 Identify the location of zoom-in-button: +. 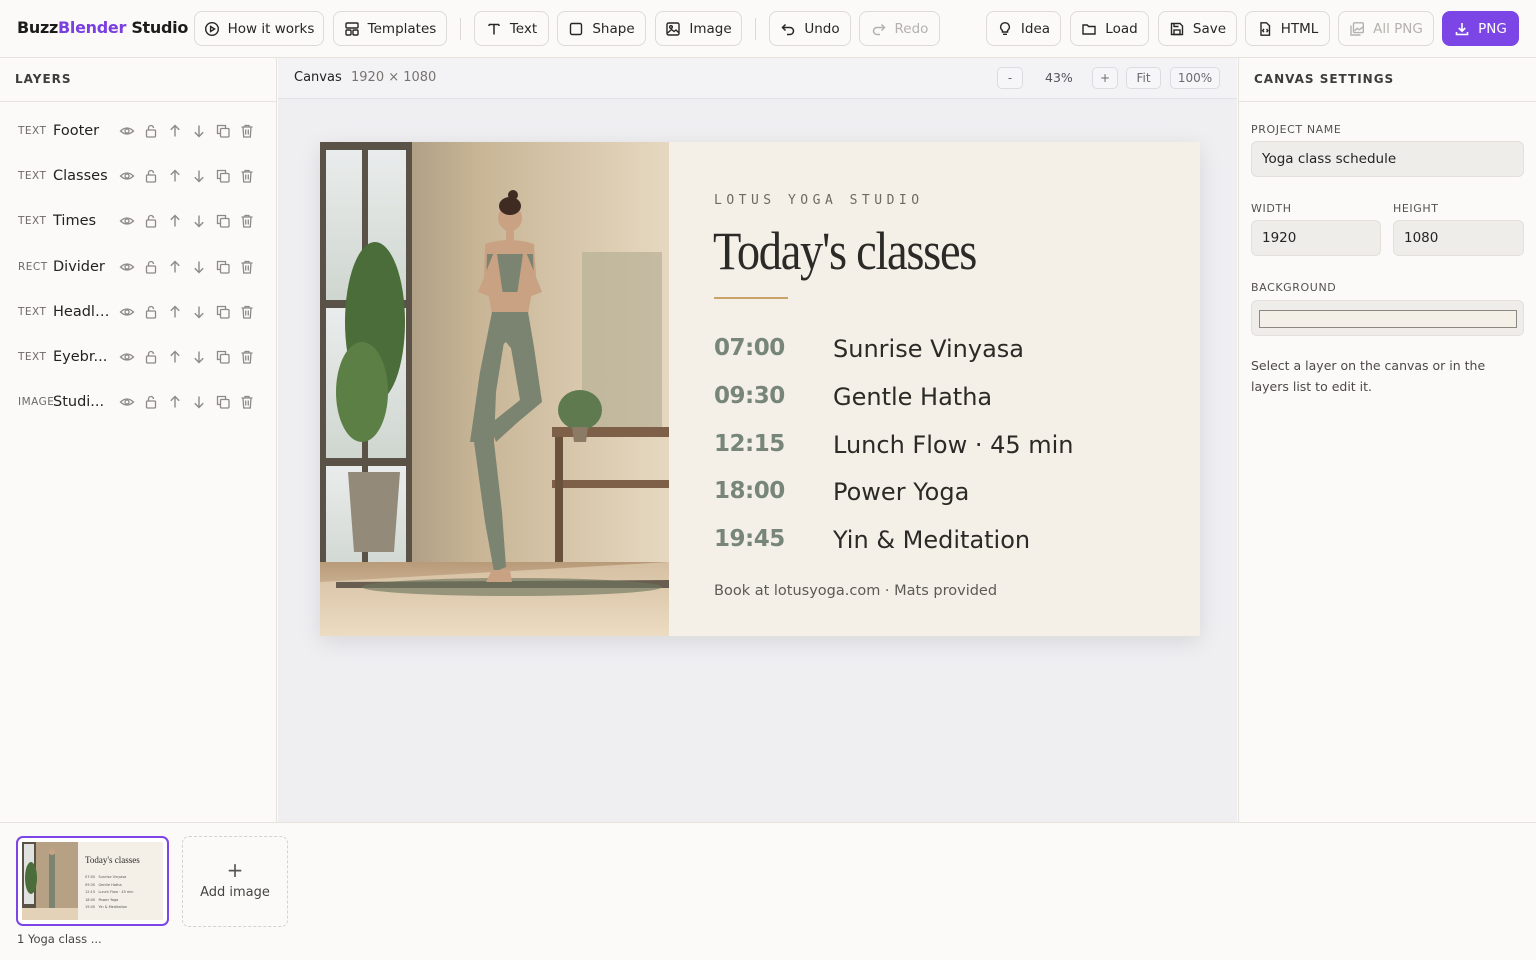
(1105, 78).